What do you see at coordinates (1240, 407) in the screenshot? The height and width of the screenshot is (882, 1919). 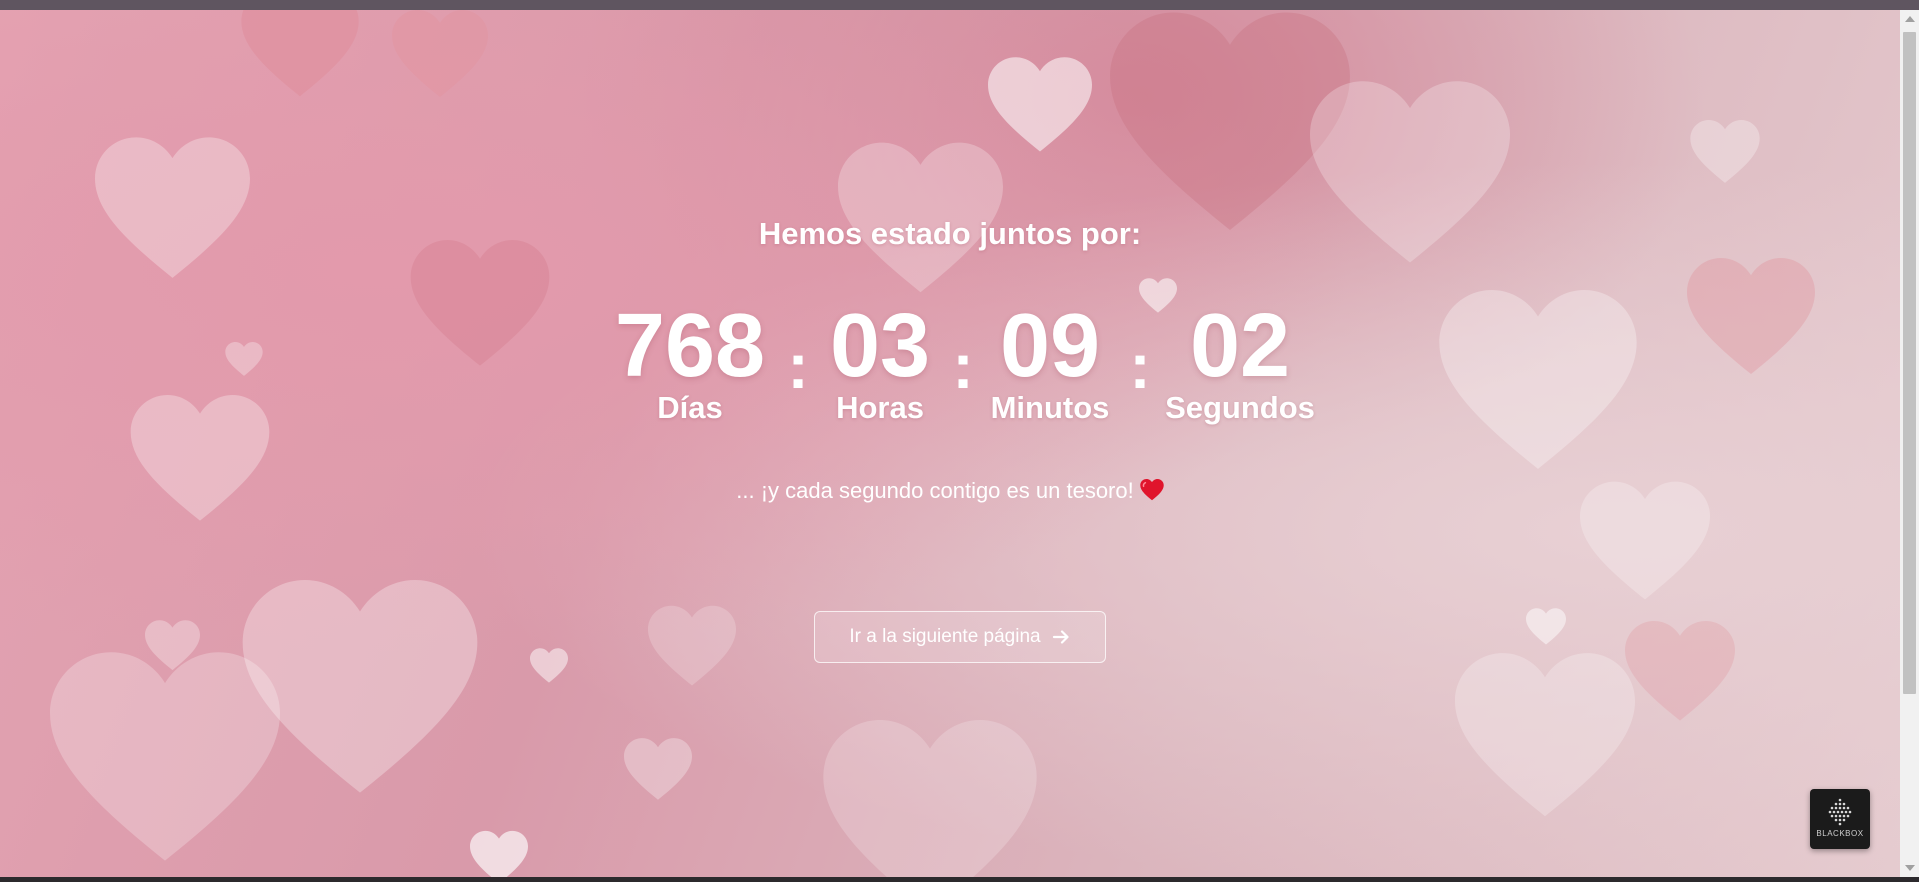 I see `seconds-label: Segundos` at bounding box center [1240, 407].